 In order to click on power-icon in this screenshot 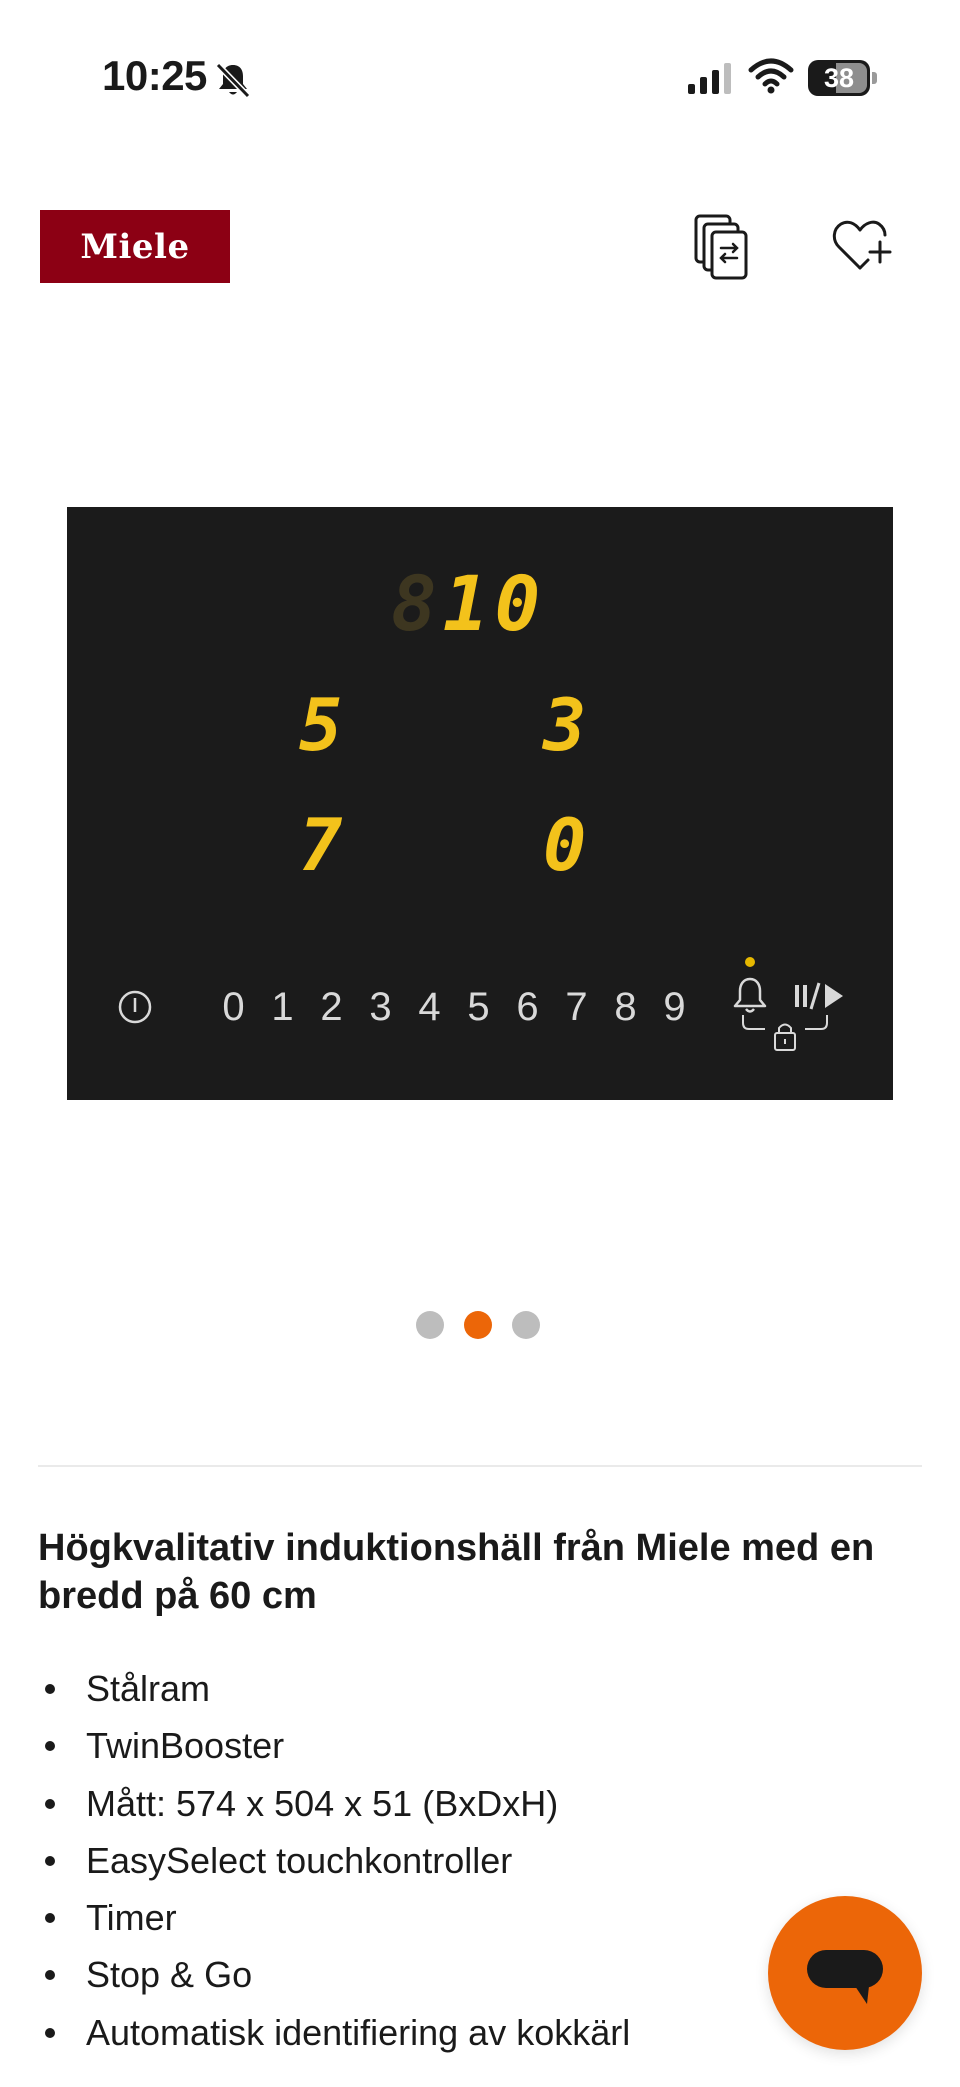, I will do `click(135, 1007)`.